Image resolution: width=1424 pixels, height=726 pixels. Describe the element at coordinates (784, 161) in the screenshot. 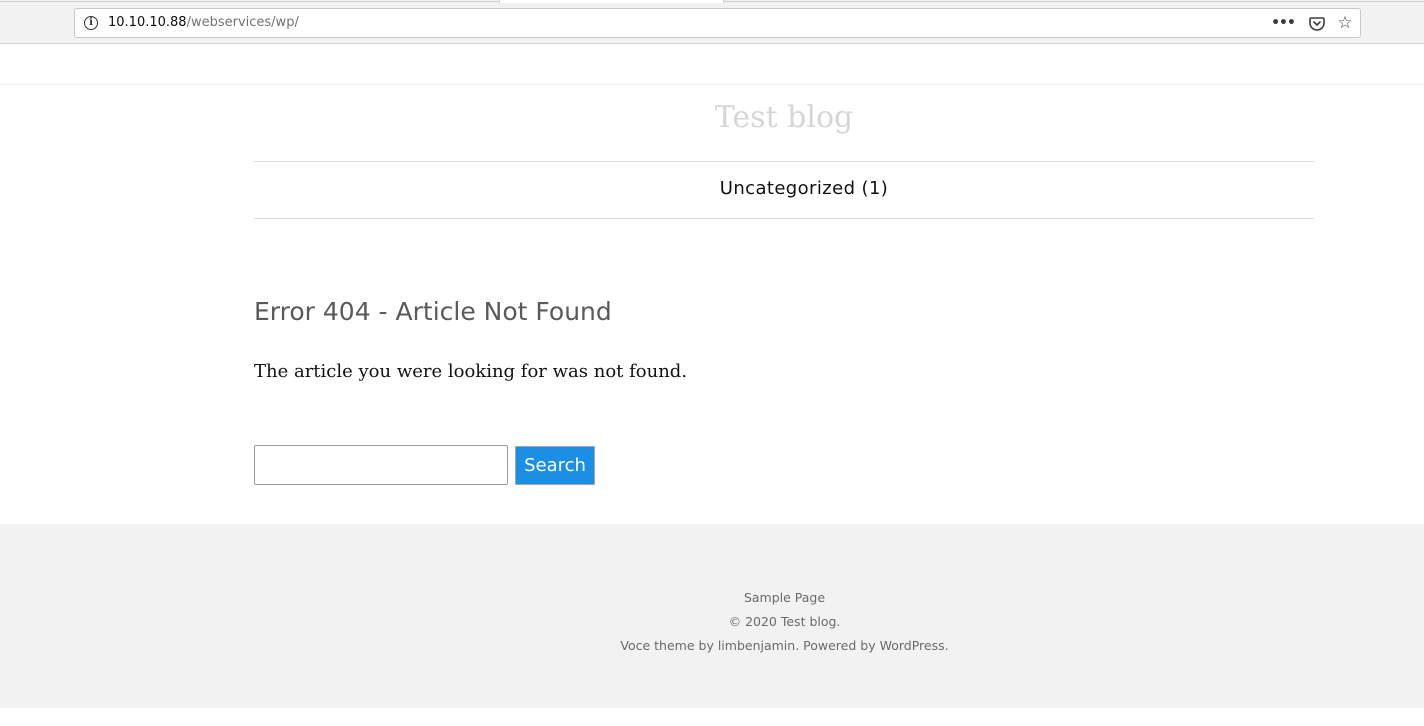

I see `nav-divider-top` at that location.